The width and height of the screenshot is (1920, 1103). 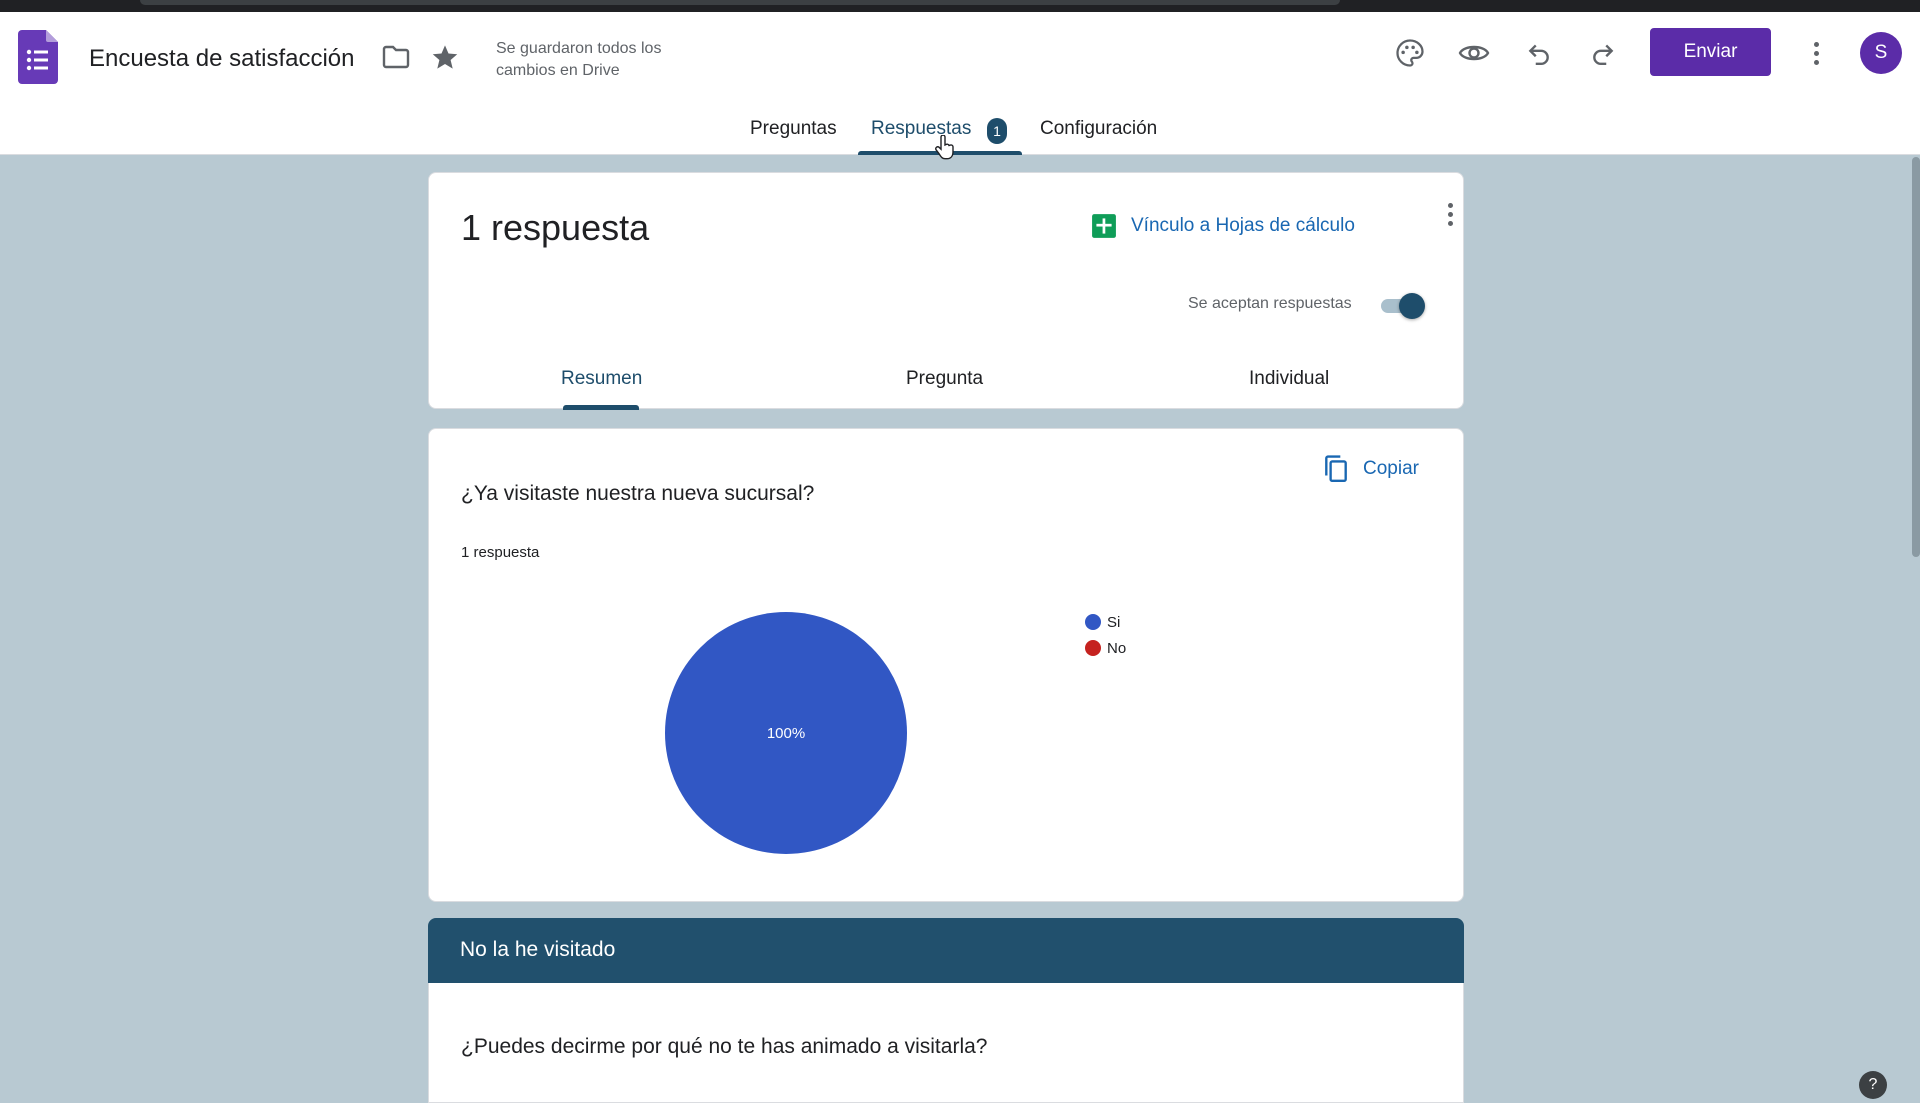 I want to click on legend-item-no: No, so click(x=1105, y=648).